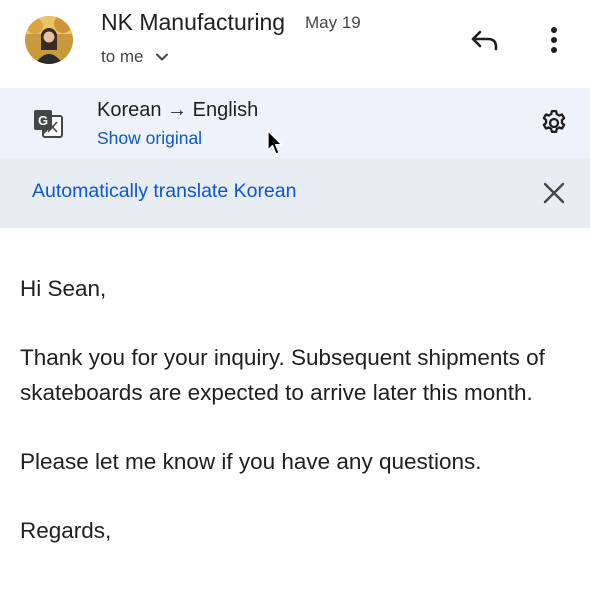 The height and width of the screenshot is (590, 590). I want to click on reply-icon, so click(484, 40).